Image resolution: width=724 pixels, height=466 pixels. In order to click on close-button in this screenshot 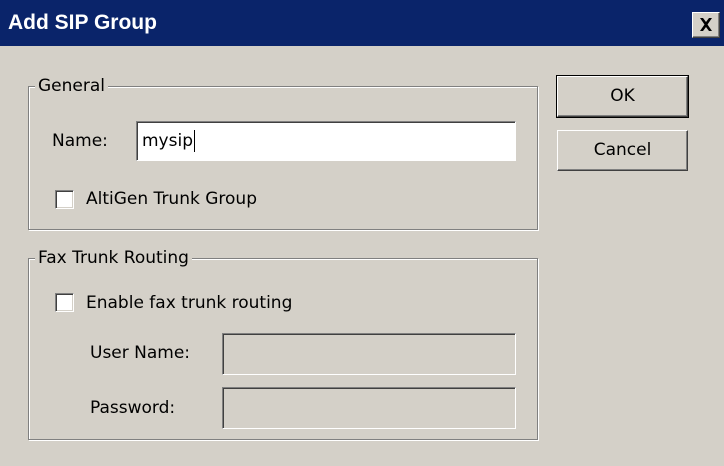, I will do `click(706, 25)`.